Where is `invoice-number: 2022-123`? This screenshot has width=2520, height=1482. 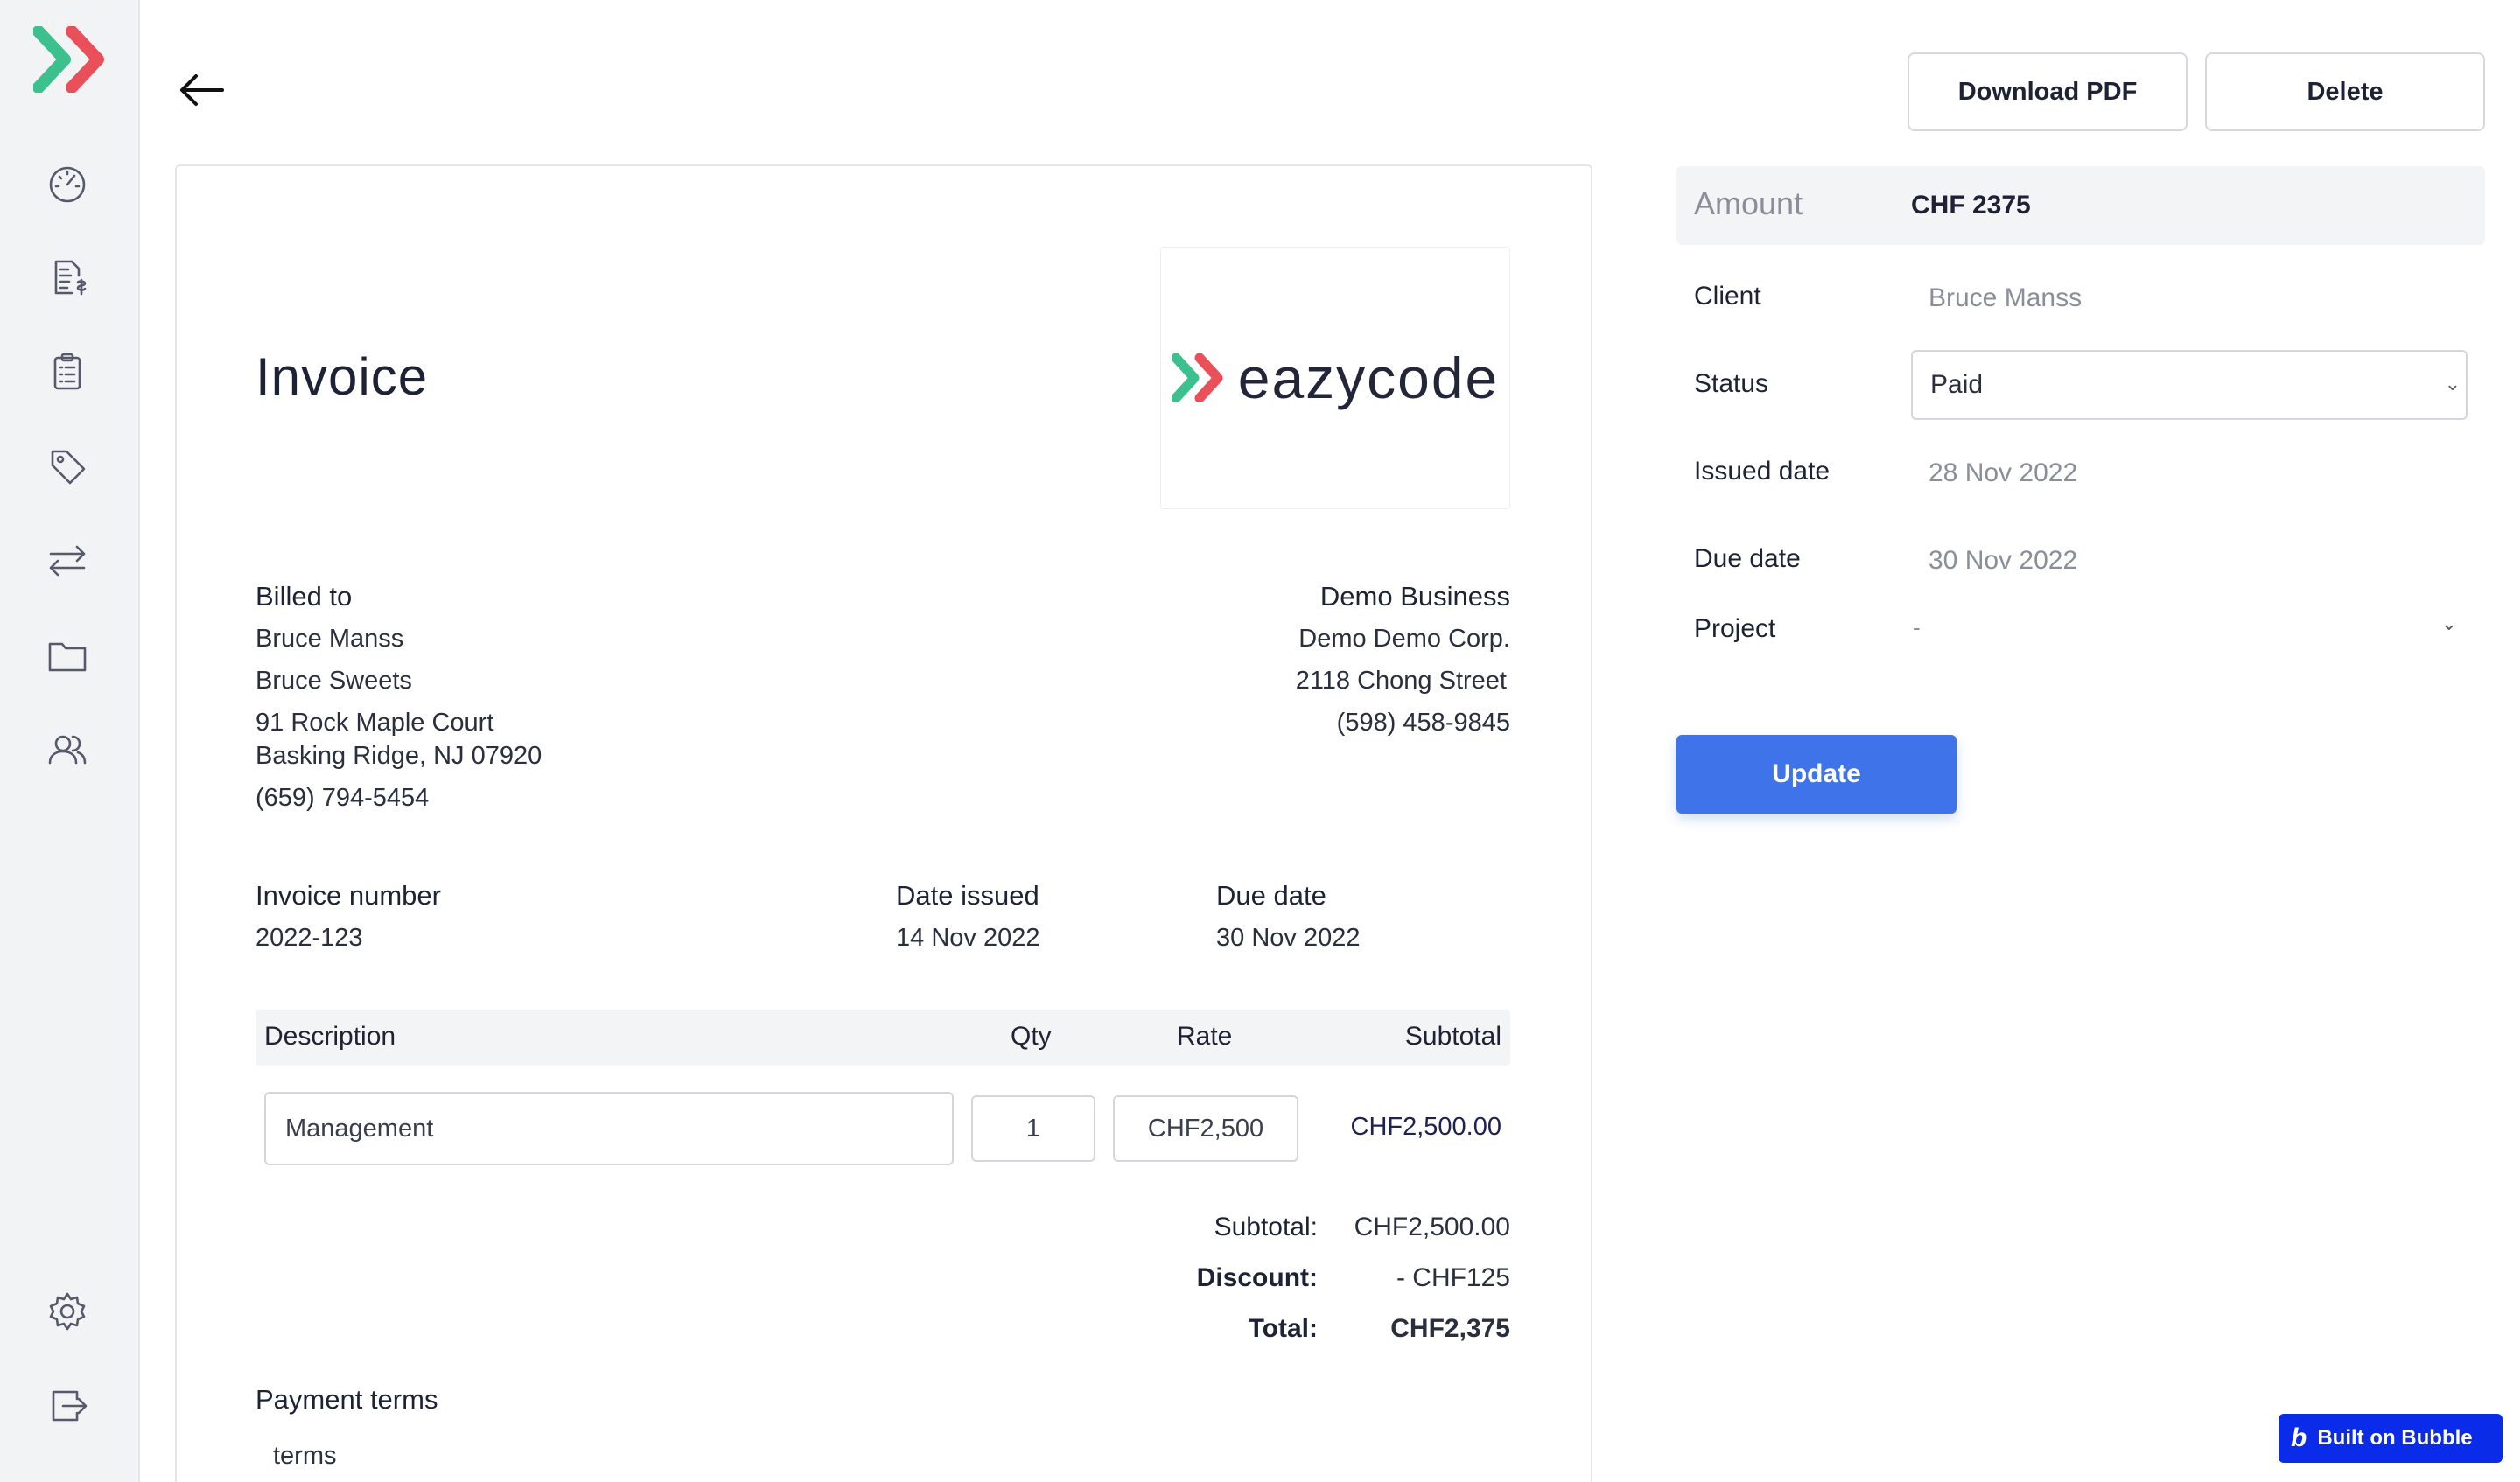
invoice-number: 2022-123 is located at coordinates (309, 938).